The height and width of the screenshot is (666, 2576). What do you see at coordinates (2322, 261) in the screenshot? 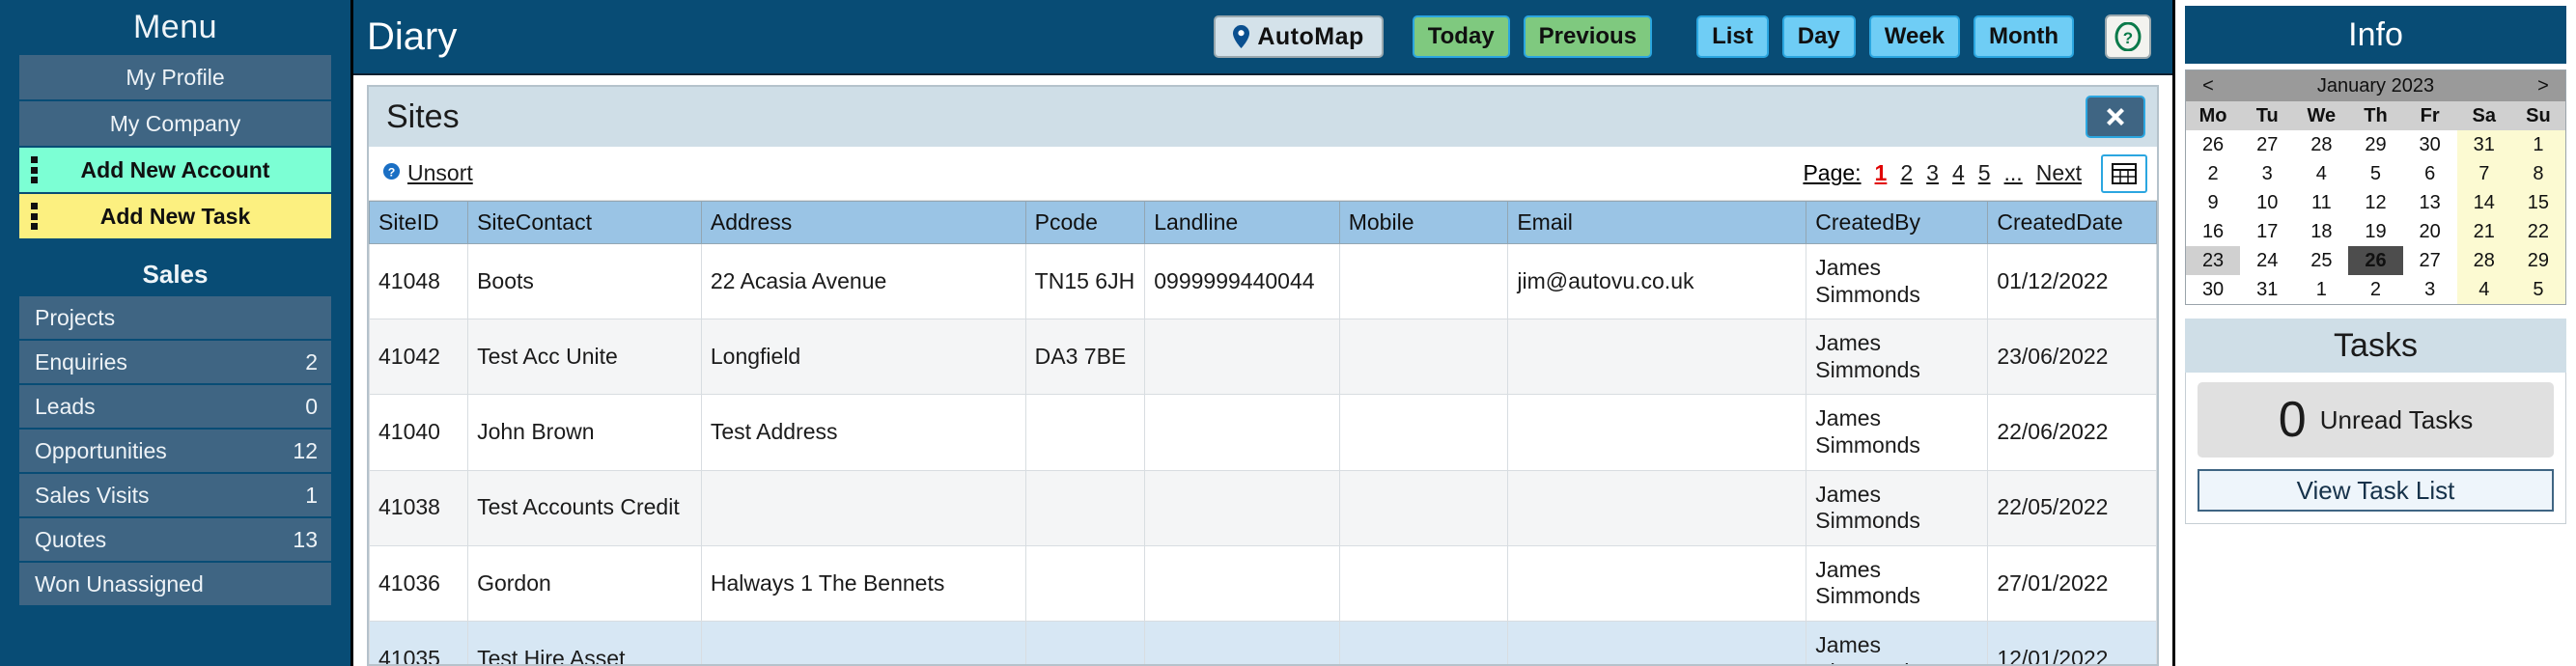
I see `calendar-day: 25` at bounding box center [2322, 261].